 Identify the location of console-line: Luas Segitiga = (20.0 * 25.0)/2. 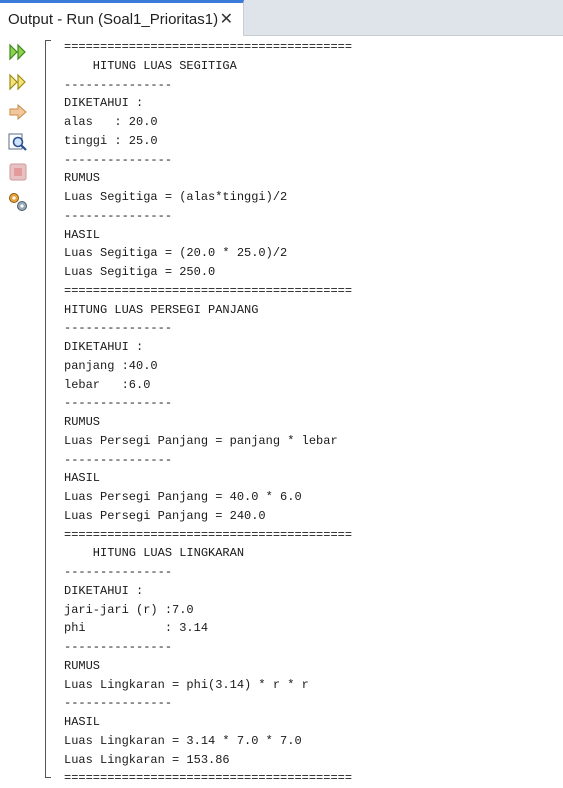
(176, 253).